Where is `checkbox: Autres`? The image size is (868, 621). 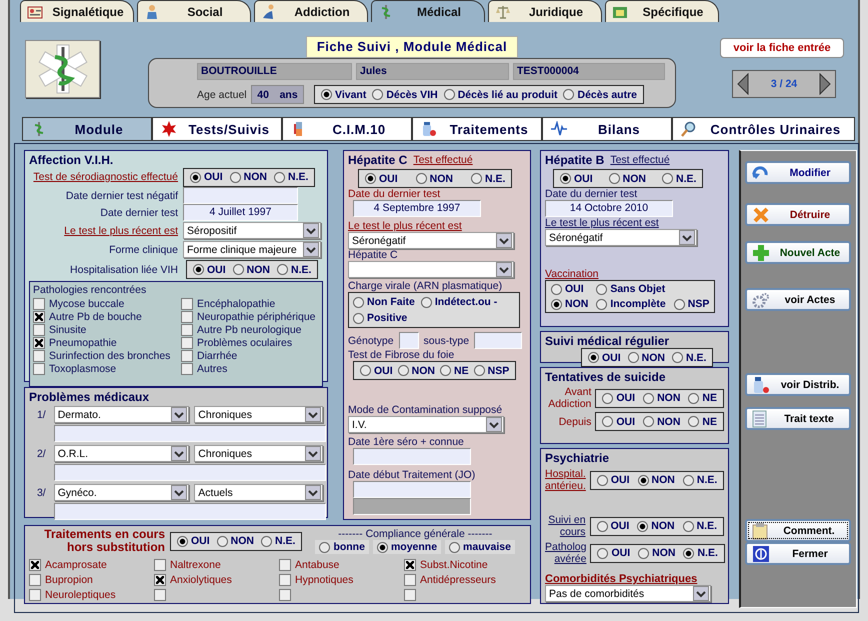
checkbox: Autres is located at coordinates (255, 369).